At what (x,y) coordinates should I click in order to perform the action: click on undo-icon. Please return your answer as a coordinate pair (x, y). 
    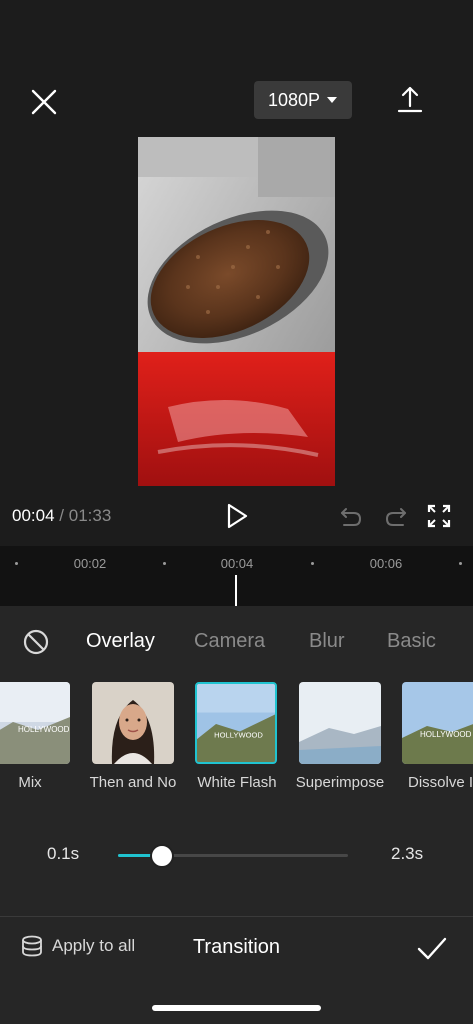
    Looking at the image, I should click on (351, 517).